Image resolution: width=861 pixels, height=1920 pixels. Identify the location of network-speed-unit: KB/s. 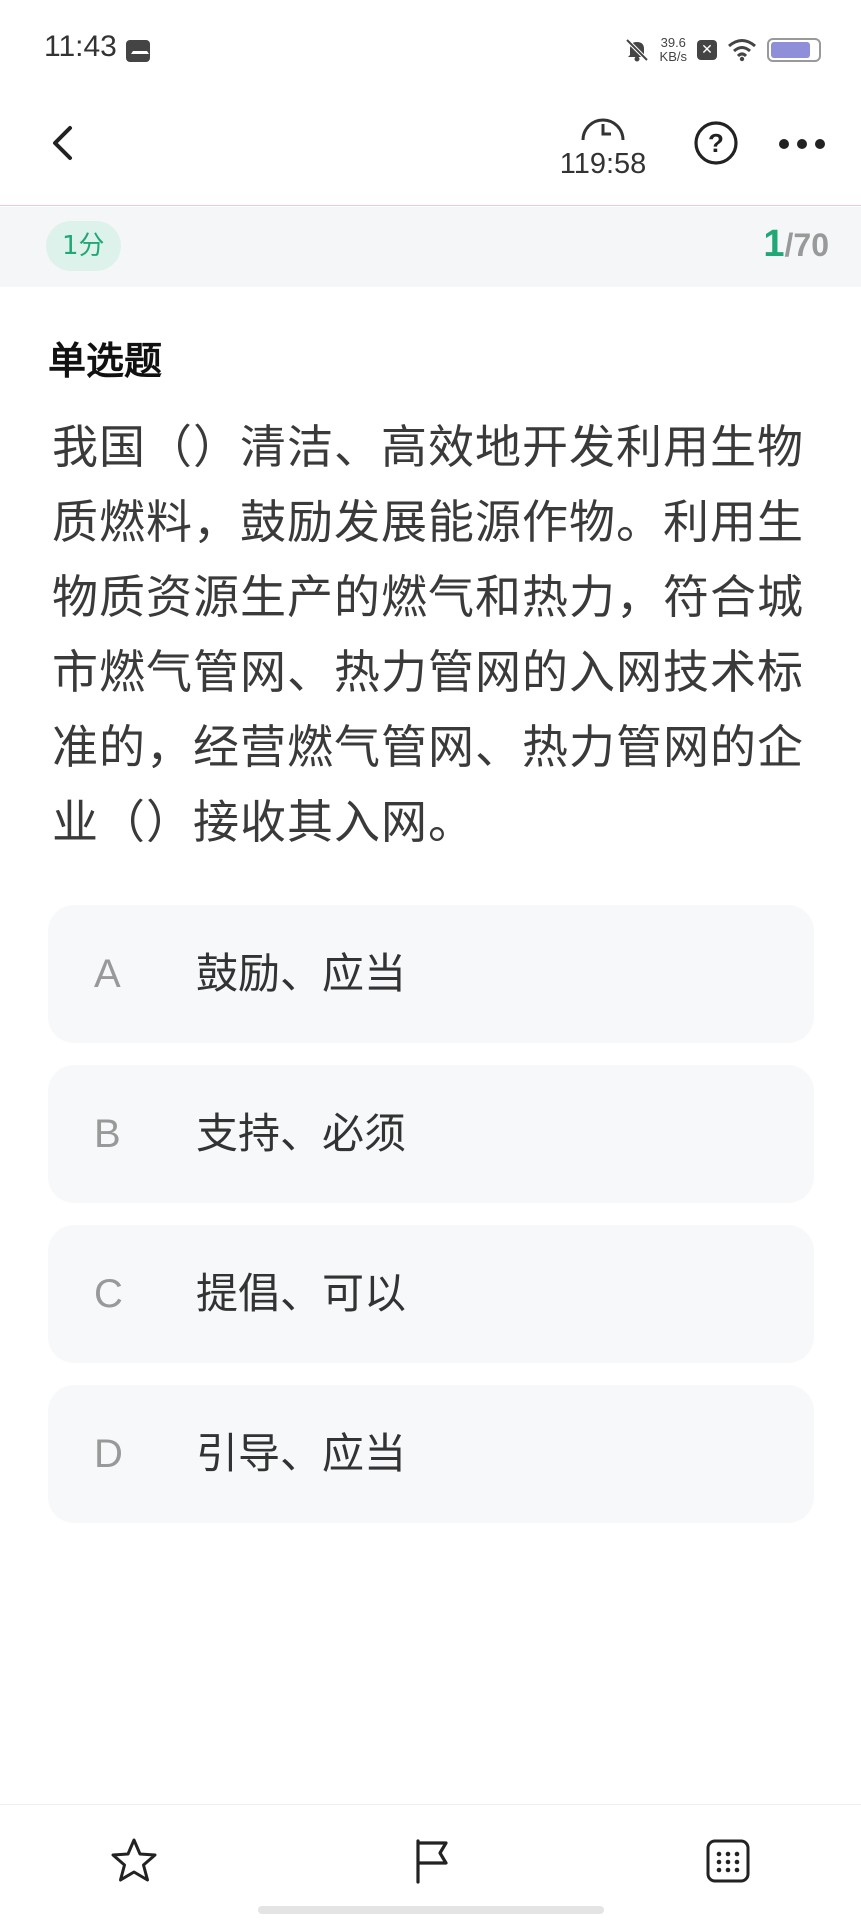
(673, 56).